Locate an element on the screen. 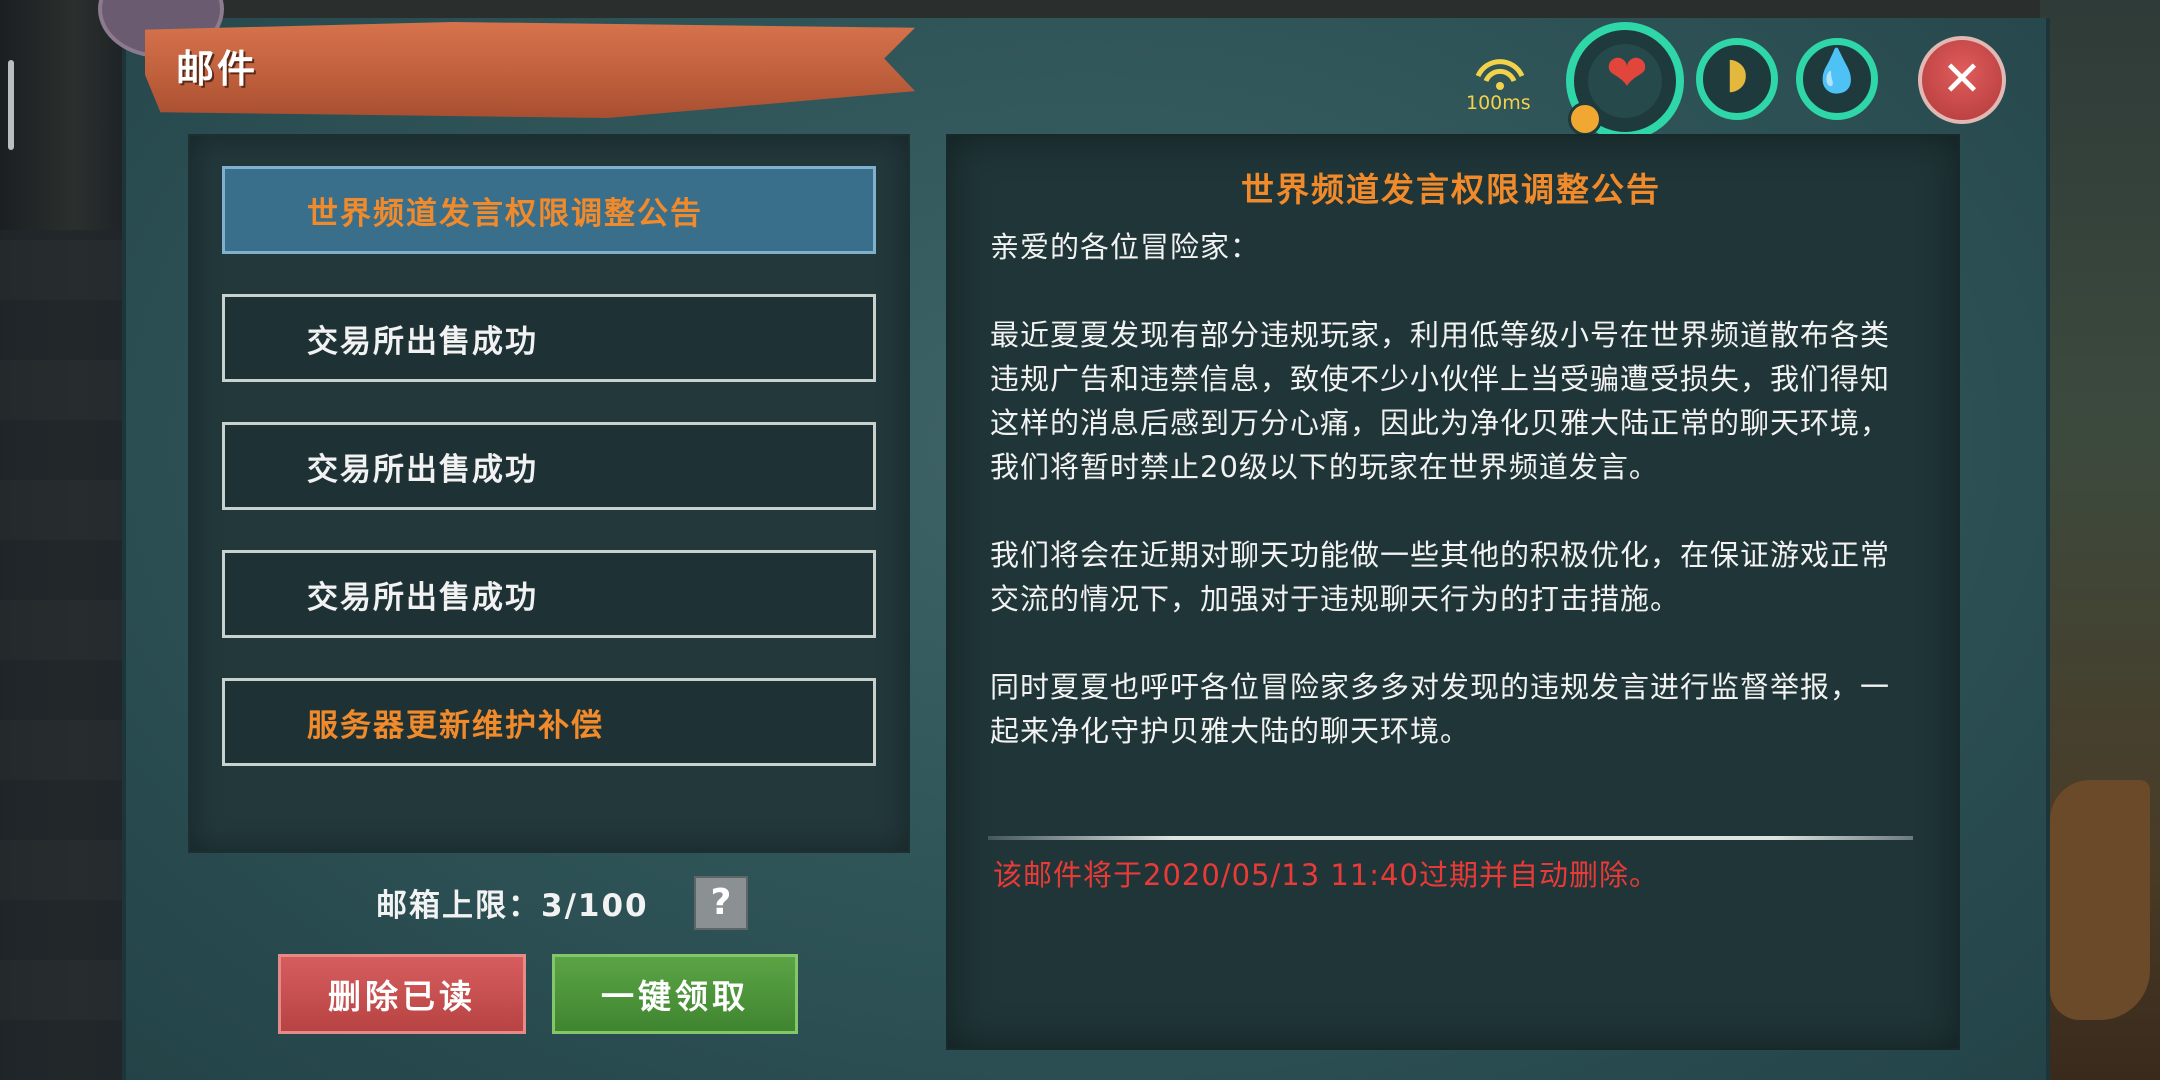 The image size is (2160, 1080). edge-handle is located at coordinates (11, 105).